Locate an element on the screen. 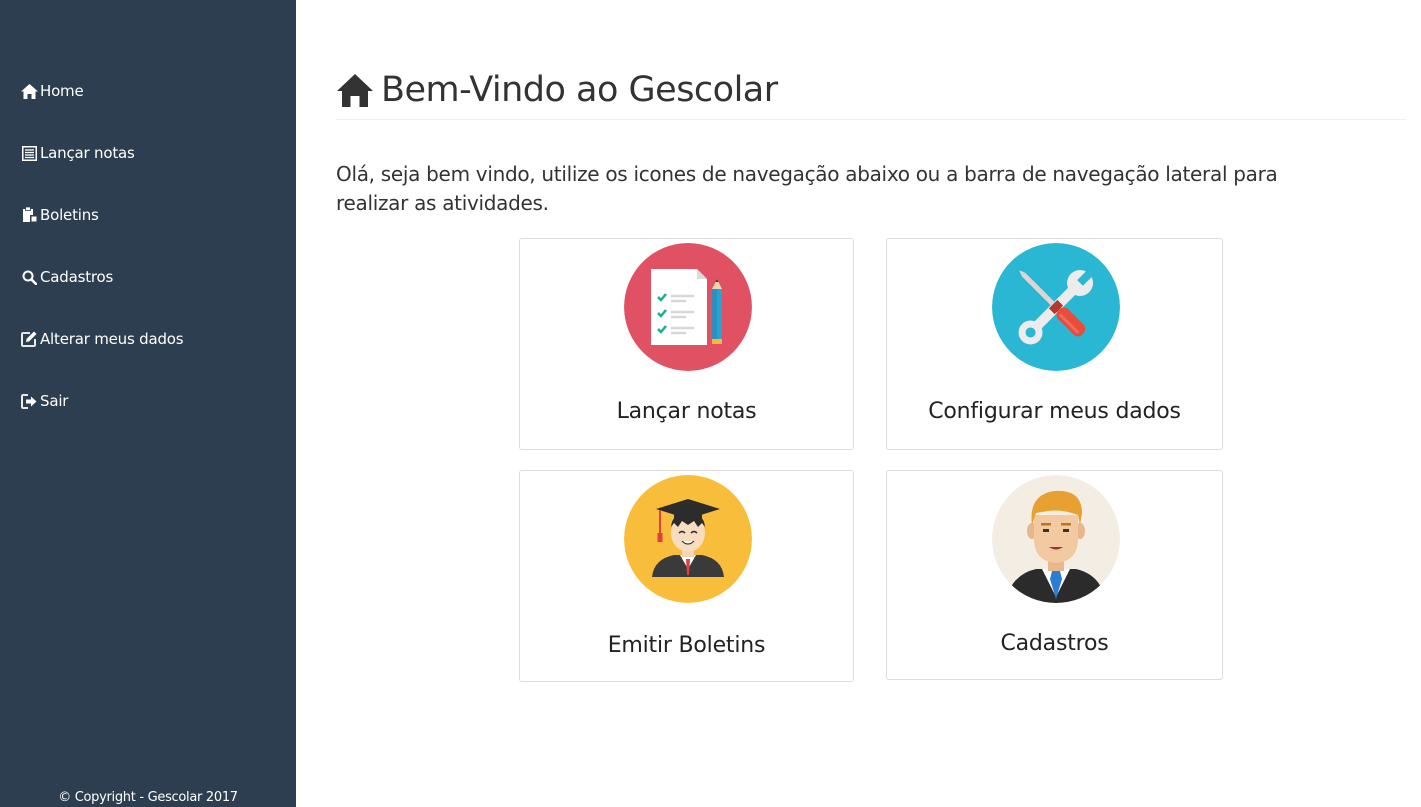 The image size is (1421, 807). sidebar-item-lancar-notas: Lançar notas is located at coordinates (77, 153).